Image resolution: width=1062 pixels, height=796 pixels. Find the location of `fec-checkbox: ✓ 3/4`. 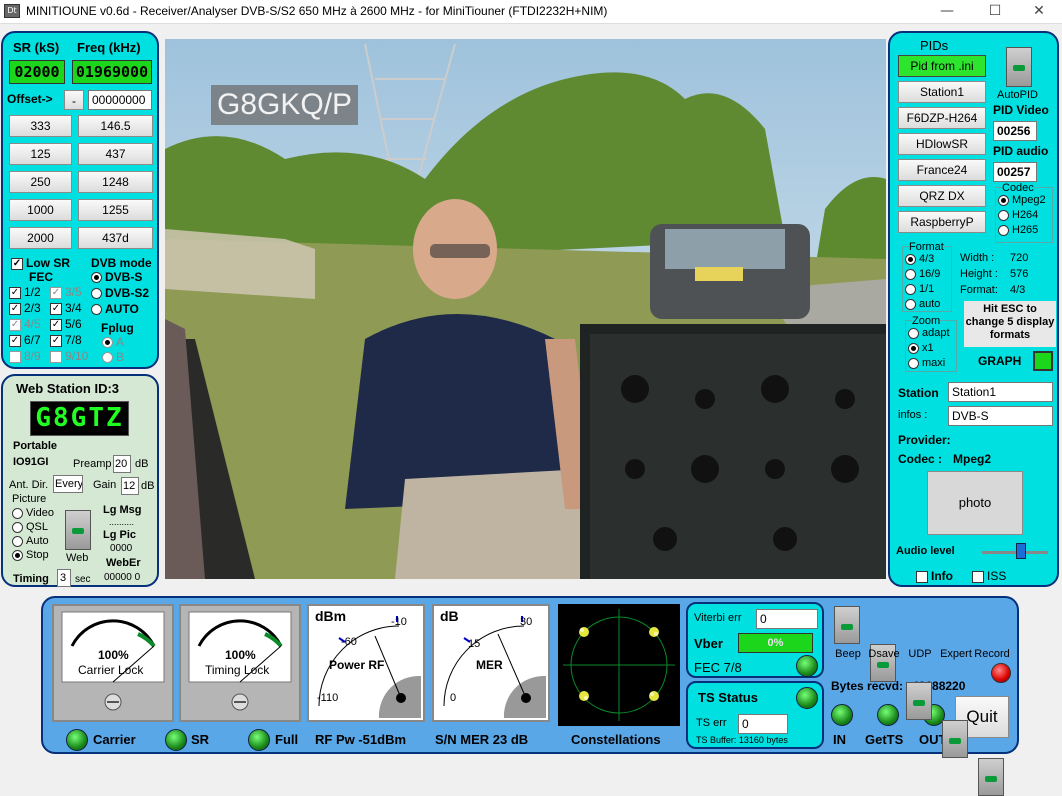

fec-checkbox: ✓ 3/4 is located at coordinates (66, 308).